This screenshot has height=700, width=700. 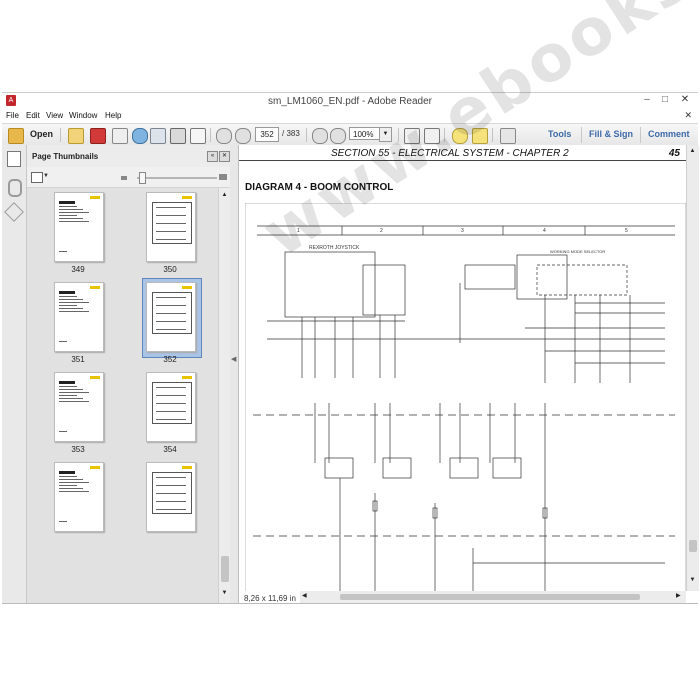 What do you see at coordinates (665, 100) in the screenshot?
I see `maximize-button: □` at bounding box center [665, 100].